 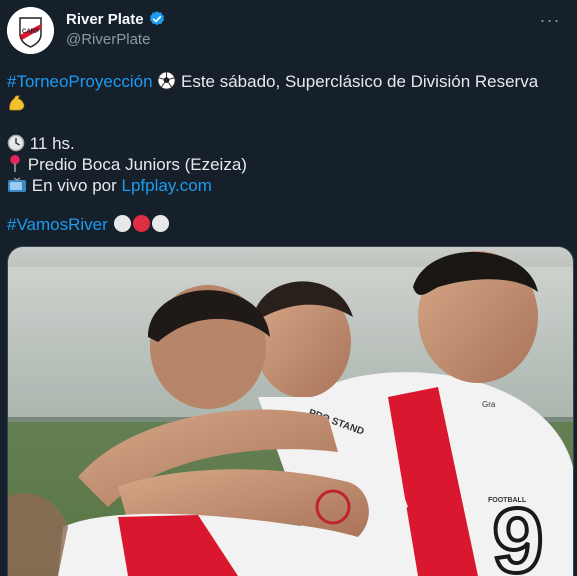 I want to click on tweet-place-text: Predio Boca Juniors (Ezeiza), so click(x=137, y=164).